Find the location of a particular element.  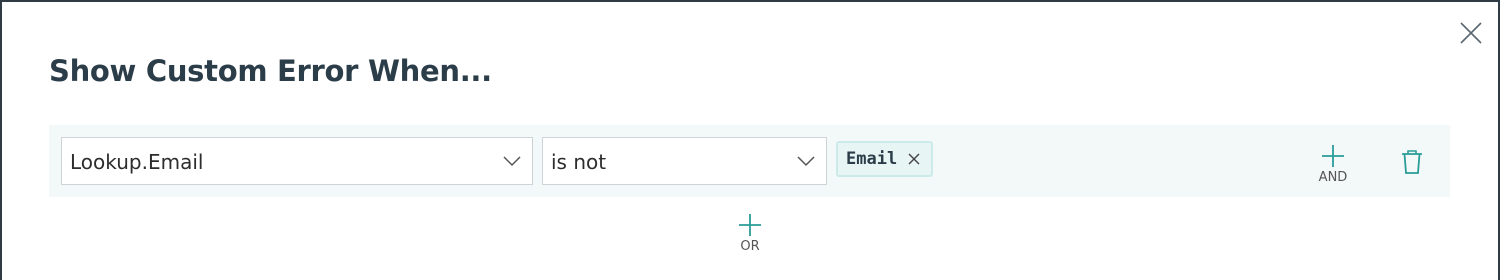

or-label: OR is located at coordinates (750, 246).